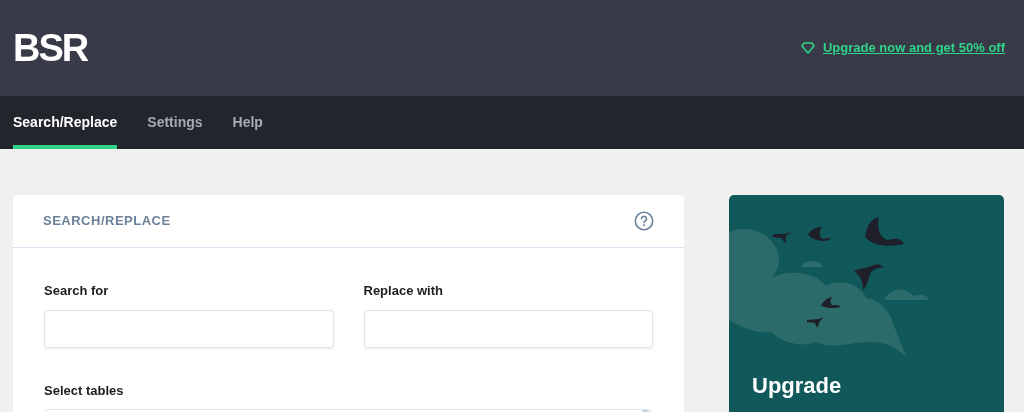 This screenshot has width=1024, height=412. Describe the element at coordinates (84, 390) in the screenshot. I see `field-label: Select tables` at that location.